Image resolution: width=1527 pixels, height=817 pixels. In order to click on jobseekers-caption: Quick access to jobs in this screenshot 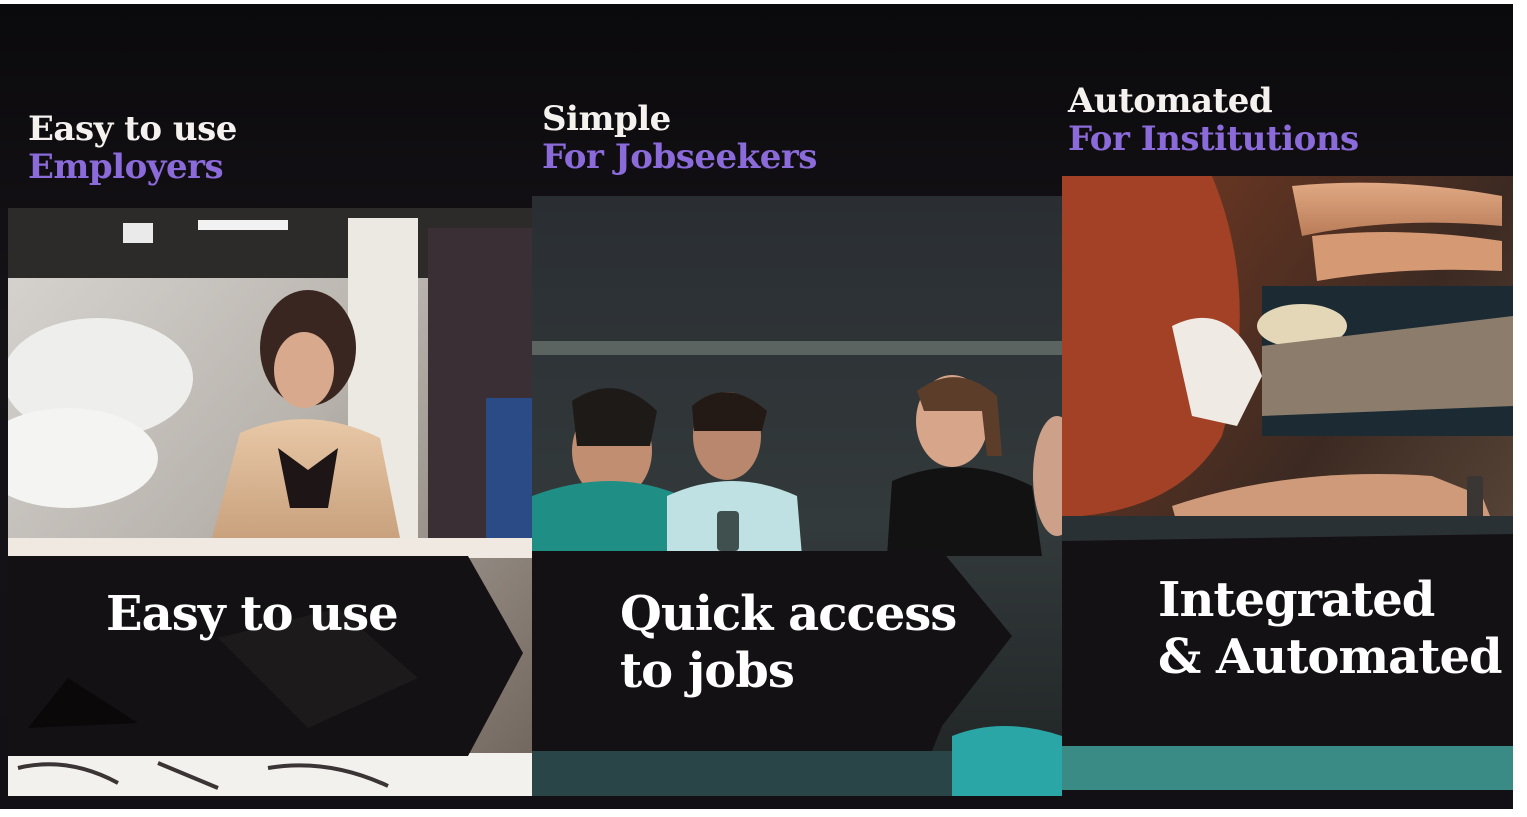, I will do `click(788, 642)`.